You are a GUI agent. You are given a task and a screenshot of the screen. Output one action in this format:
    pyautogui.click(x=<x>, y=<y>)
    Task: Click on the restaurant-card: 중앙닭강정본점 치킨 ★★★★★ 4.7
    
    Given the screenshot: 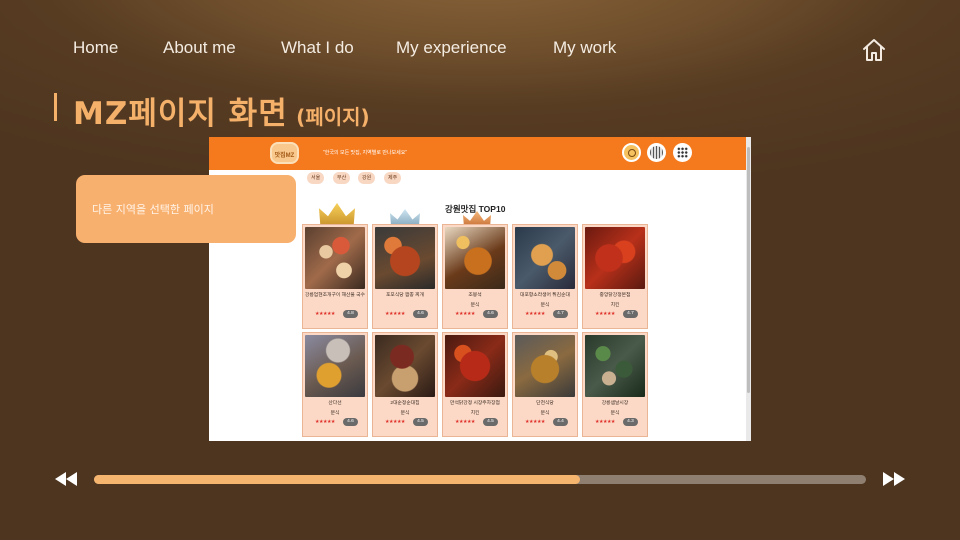 What is the action you would take?
    pyautogui.click(x=615, y=276)
    